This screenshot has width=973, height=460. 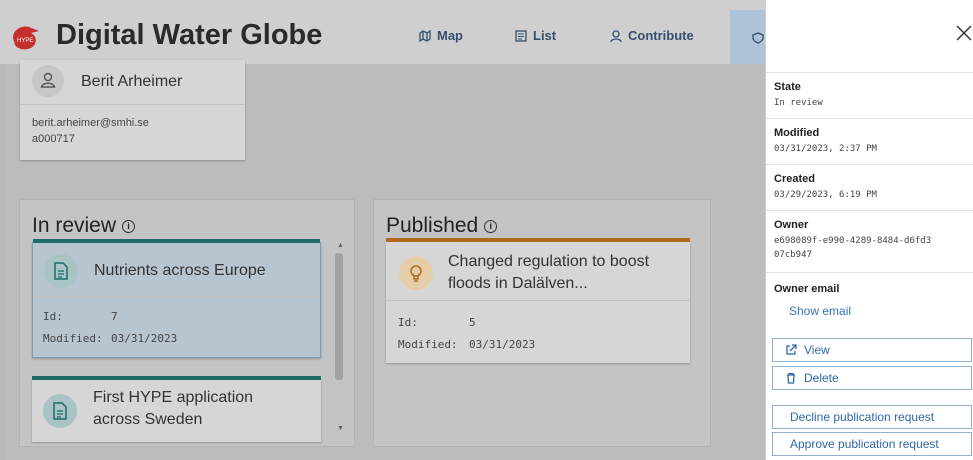 I want to click on shield-icon, so click(x=758, y=38).